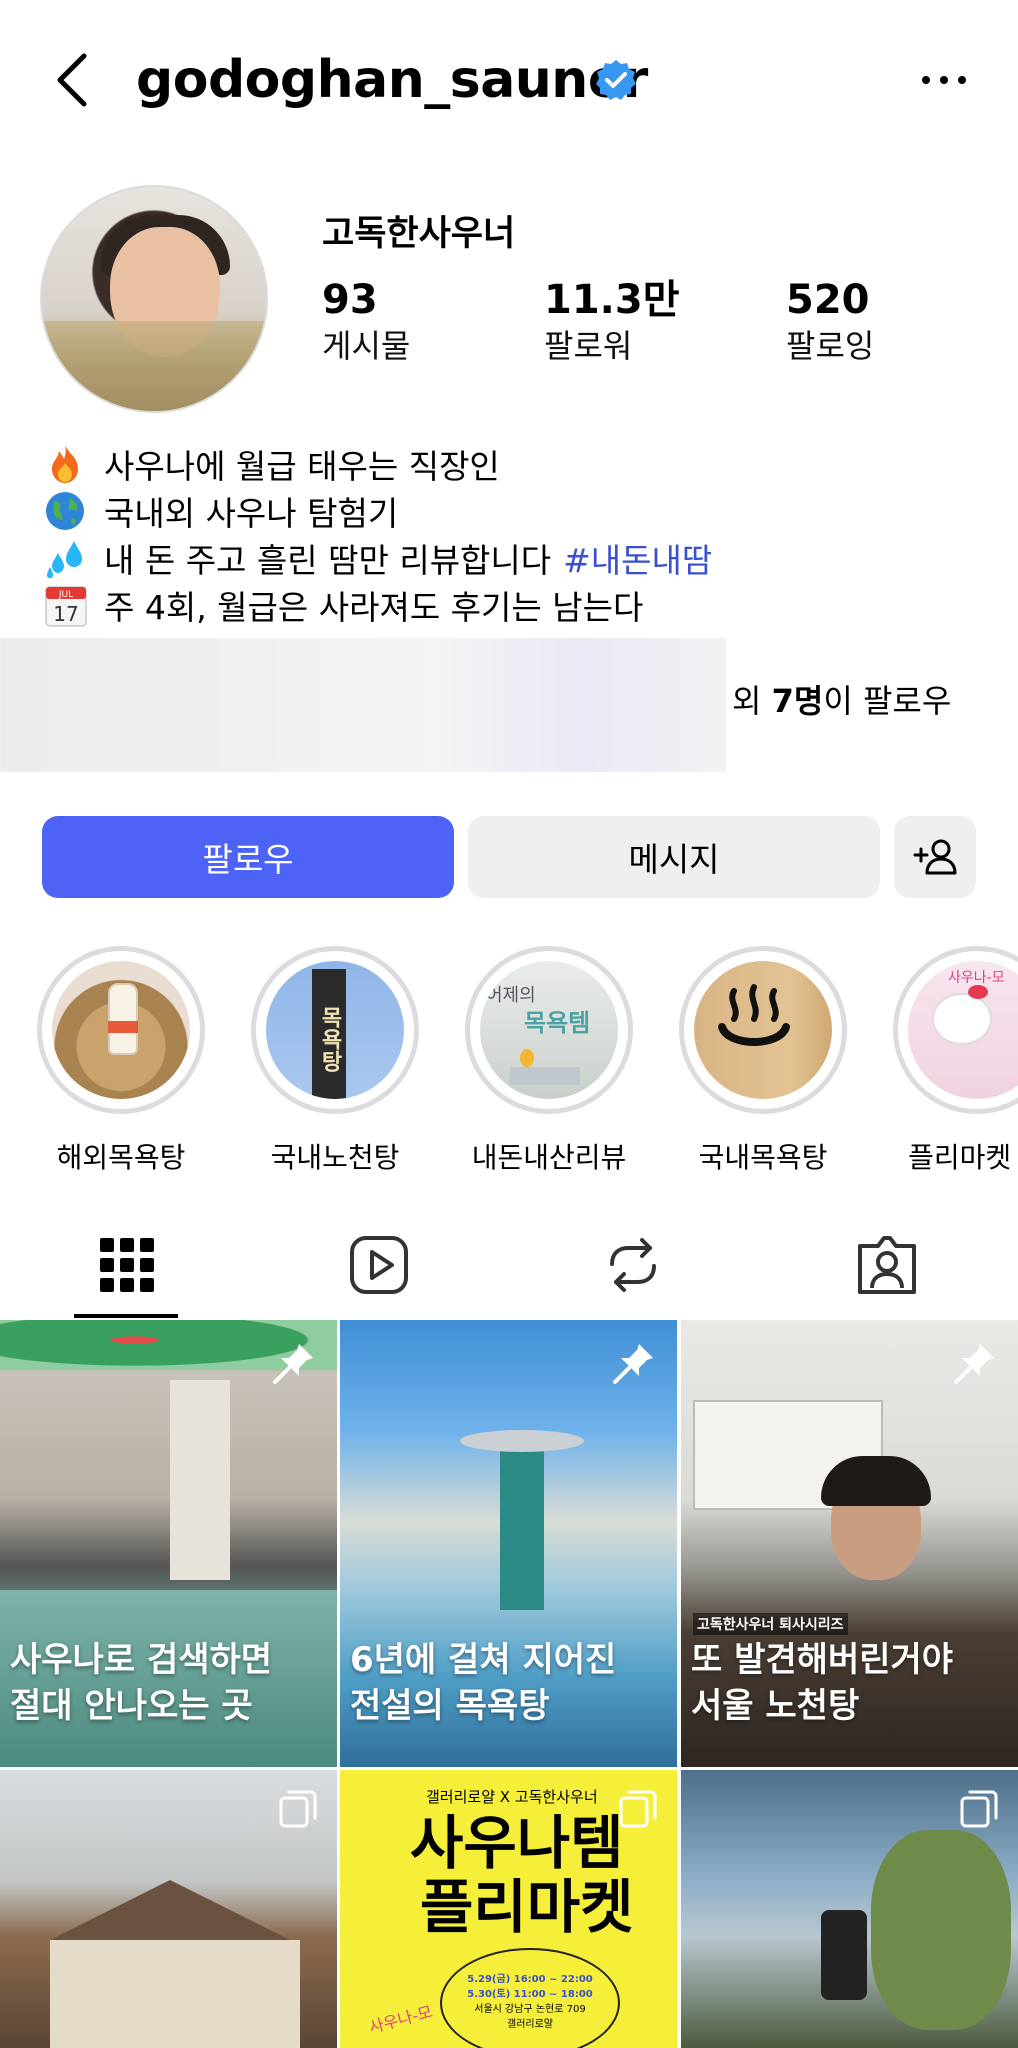 This screenshot has height=2048, width=1018. I want to click on highlight-item: 국내목욕탕, so click(763, 1061).